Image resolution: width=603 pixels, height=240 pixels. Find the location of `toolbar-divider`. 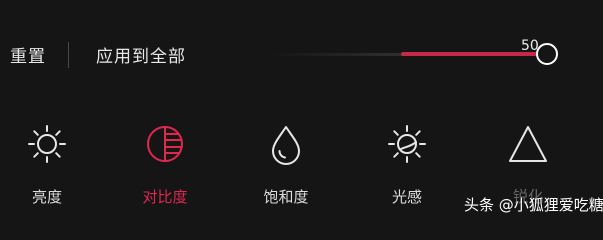

toolbar-divider is located at coordinates (68, 55).